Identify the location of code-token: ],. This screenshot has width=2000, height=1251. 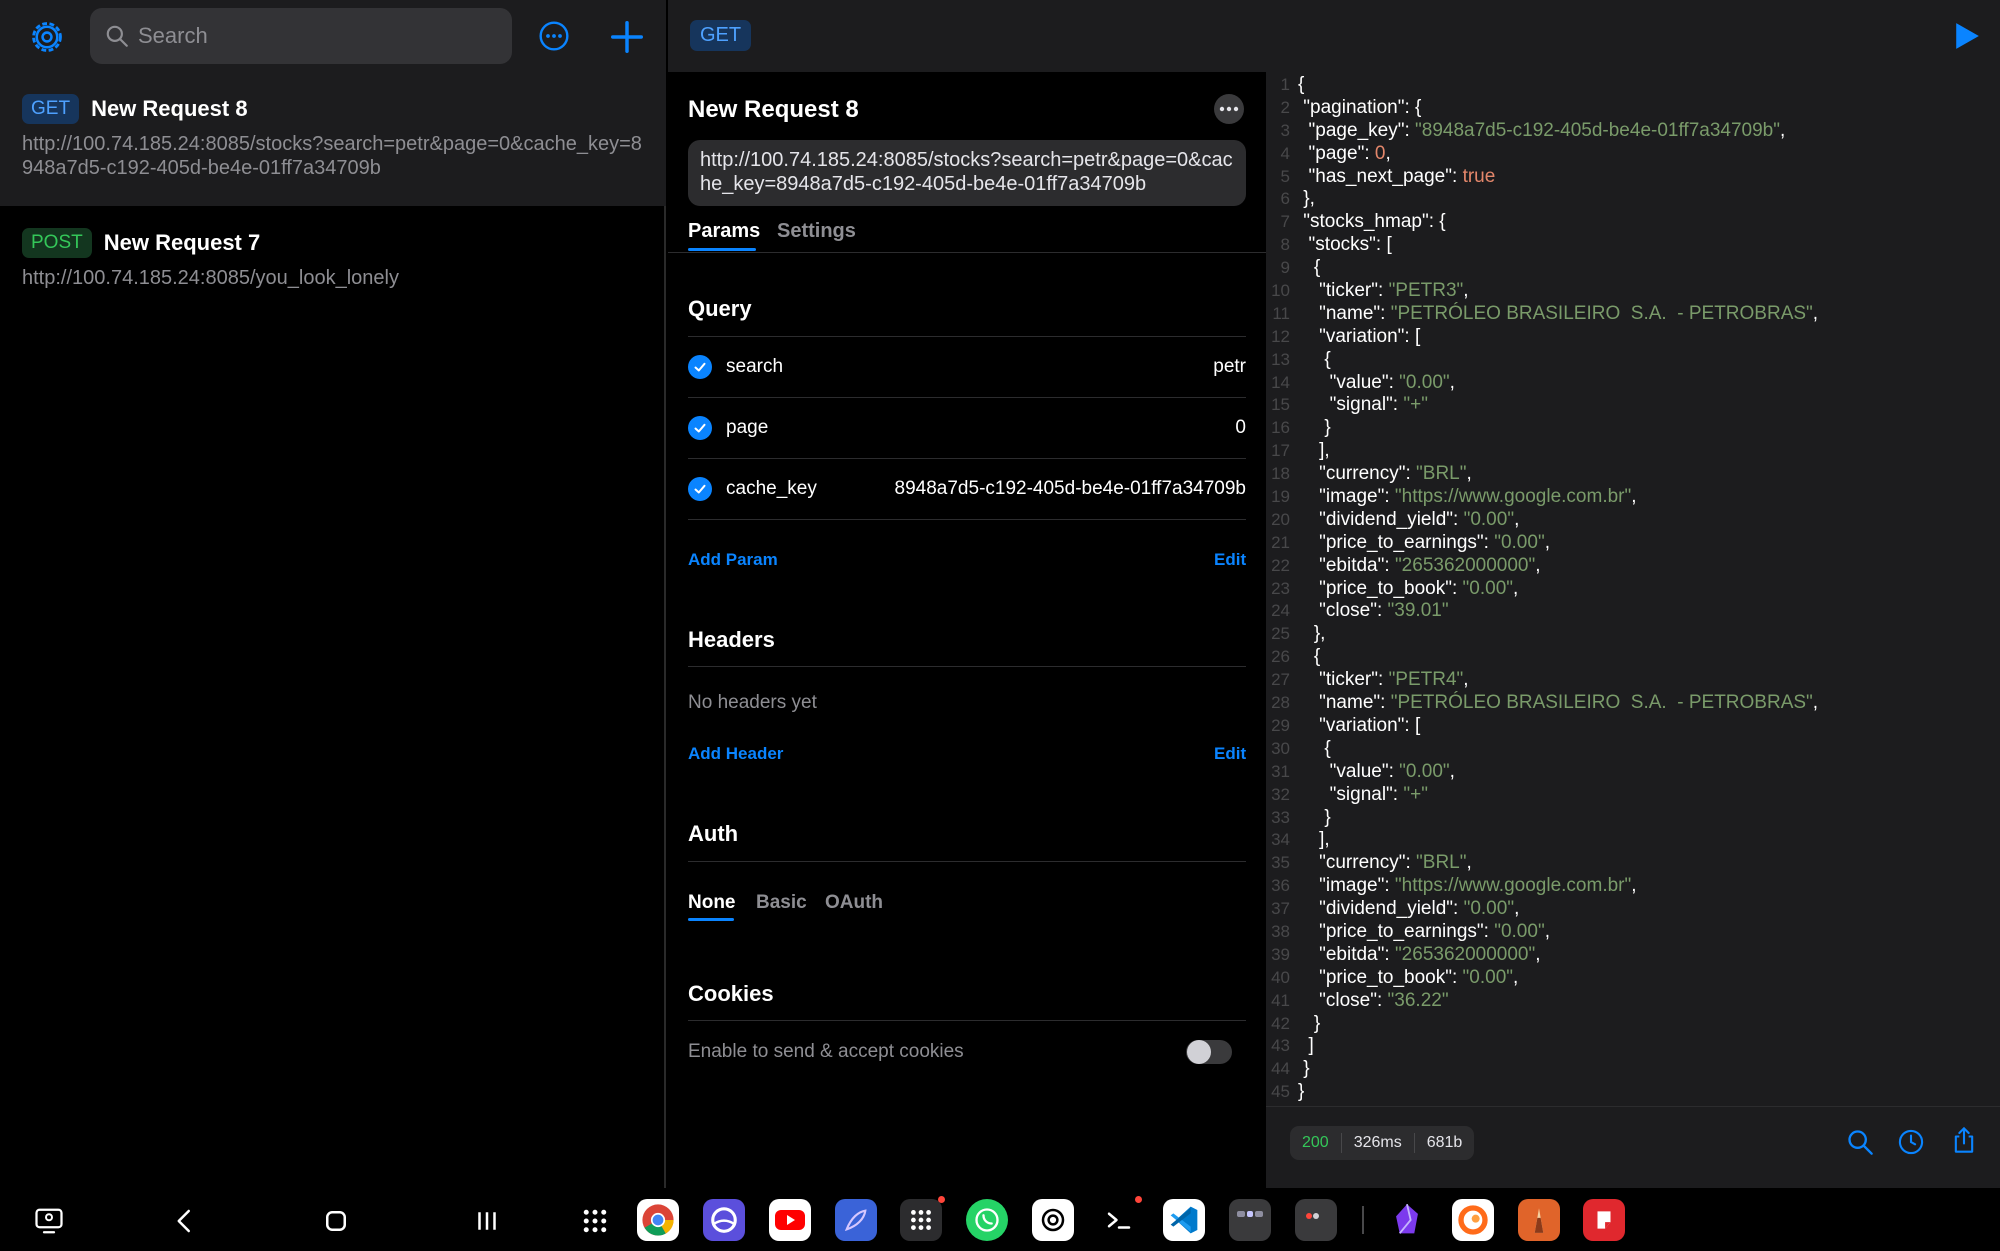
(1314, 840).